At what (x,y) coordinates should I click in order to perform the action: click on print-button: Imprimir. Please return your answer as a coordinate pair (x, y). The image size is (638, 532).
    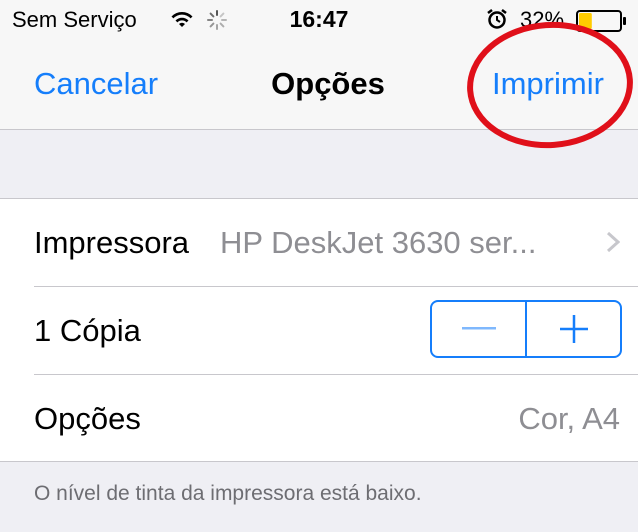
    Looking at the image, I should click on (548, 84).